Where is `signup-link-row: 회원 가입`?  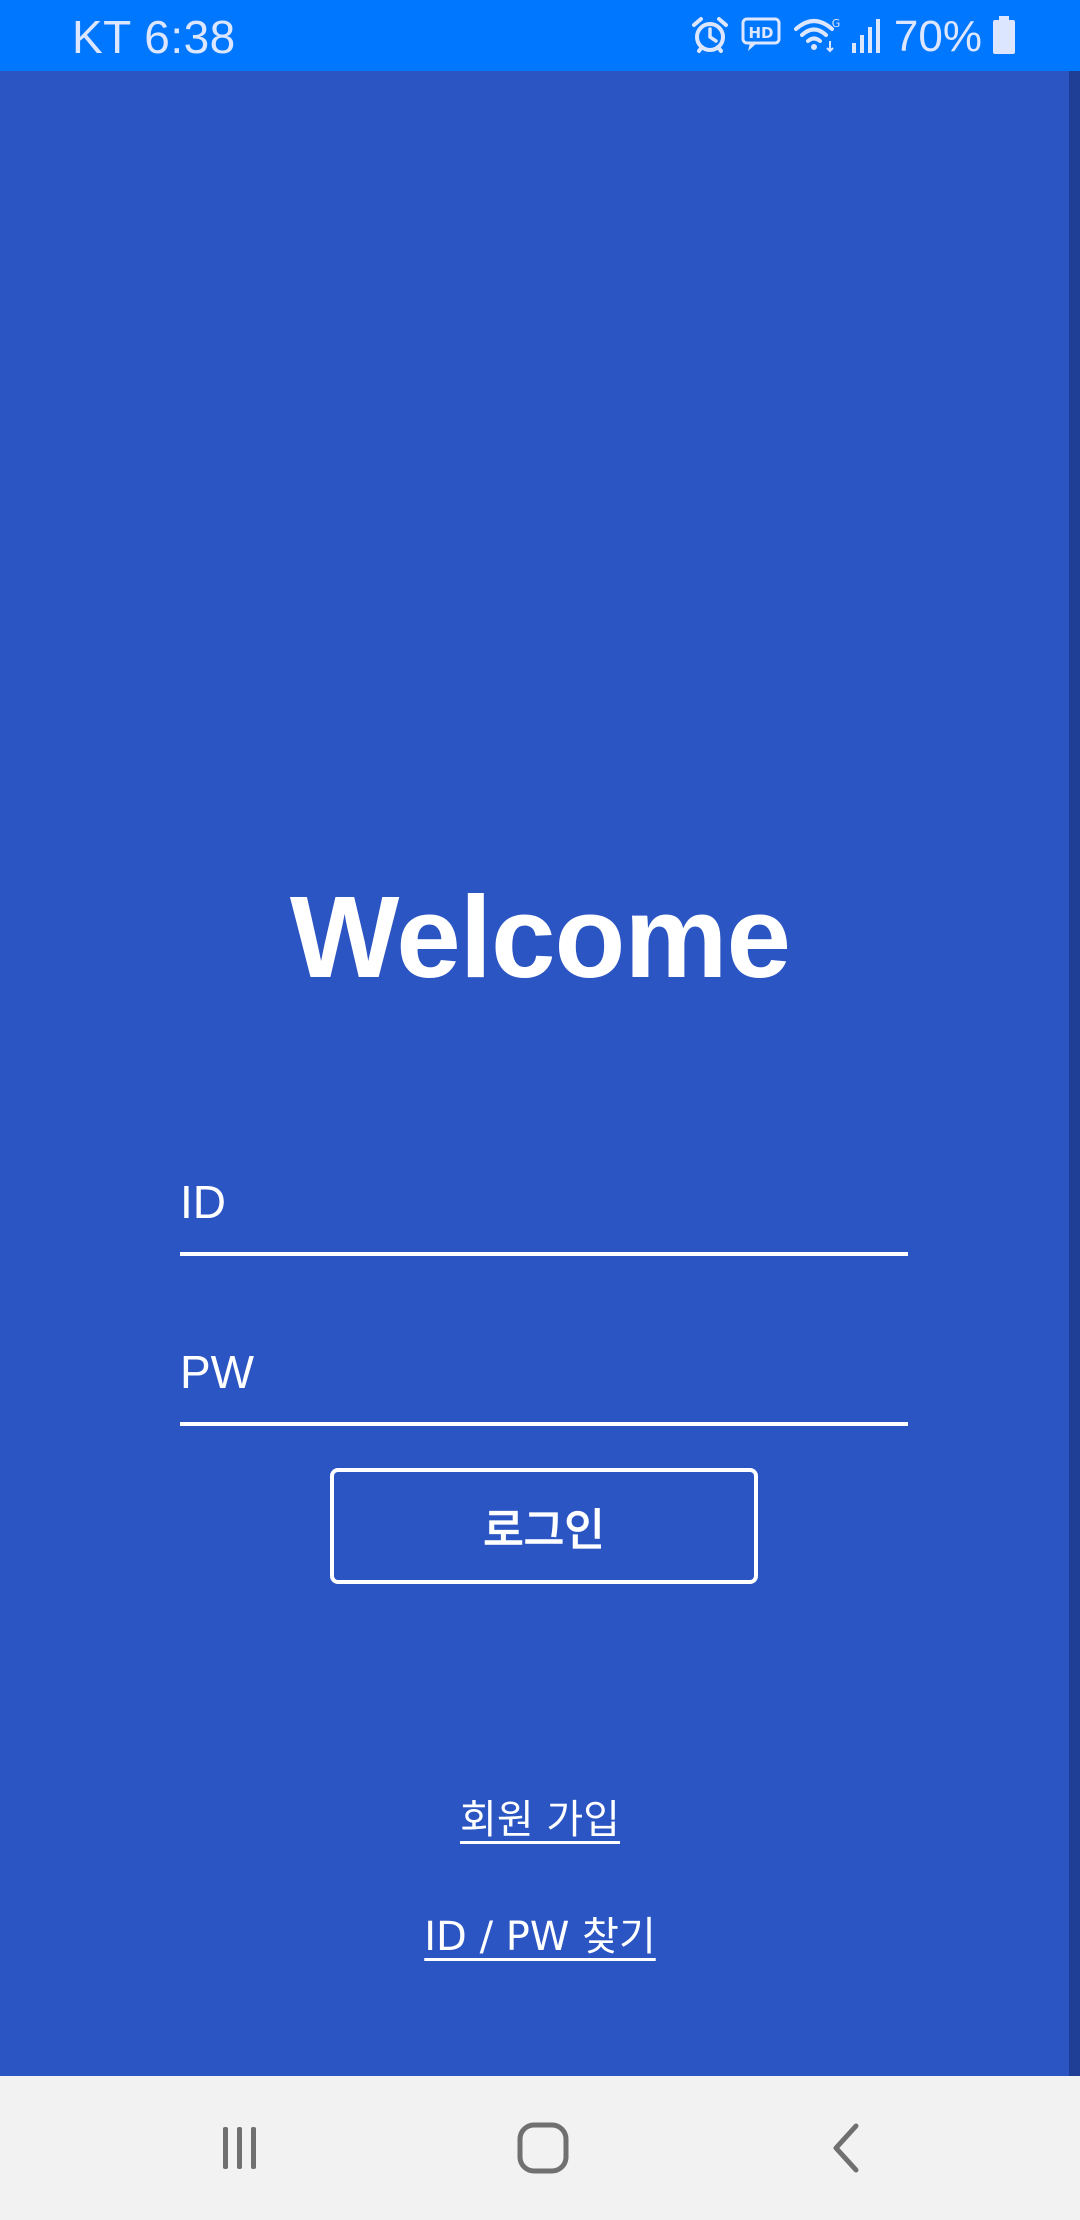 signup-link-row: 회원 가입 is located at coordinates (540, 1816).